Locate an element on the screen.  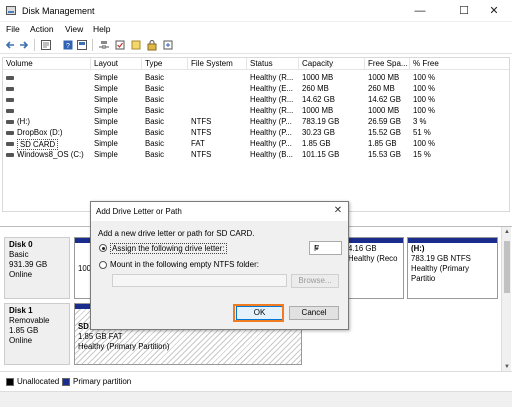
disk-0-partition-recovery: 4.16 GB Healthy (Reco is located at coordinates (374, 268).